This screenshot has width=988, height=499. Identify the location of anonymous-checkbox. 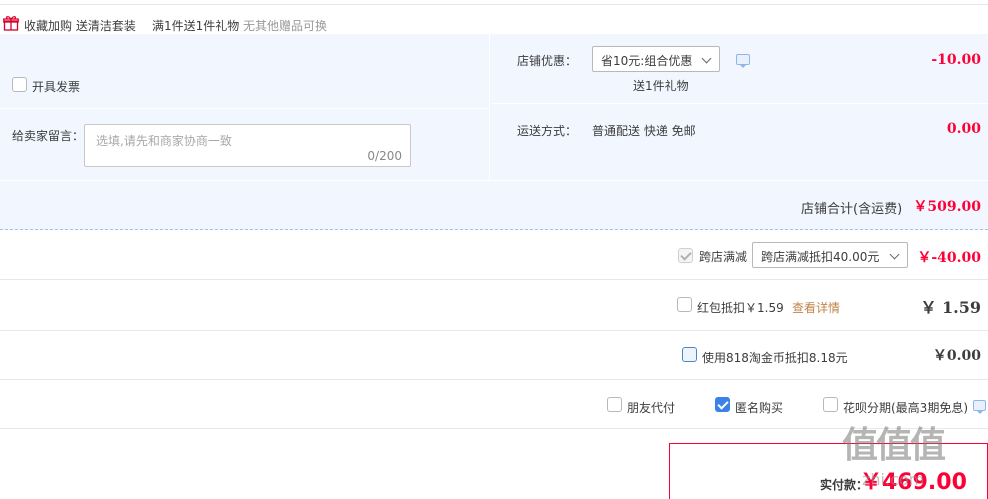
(722, 404).